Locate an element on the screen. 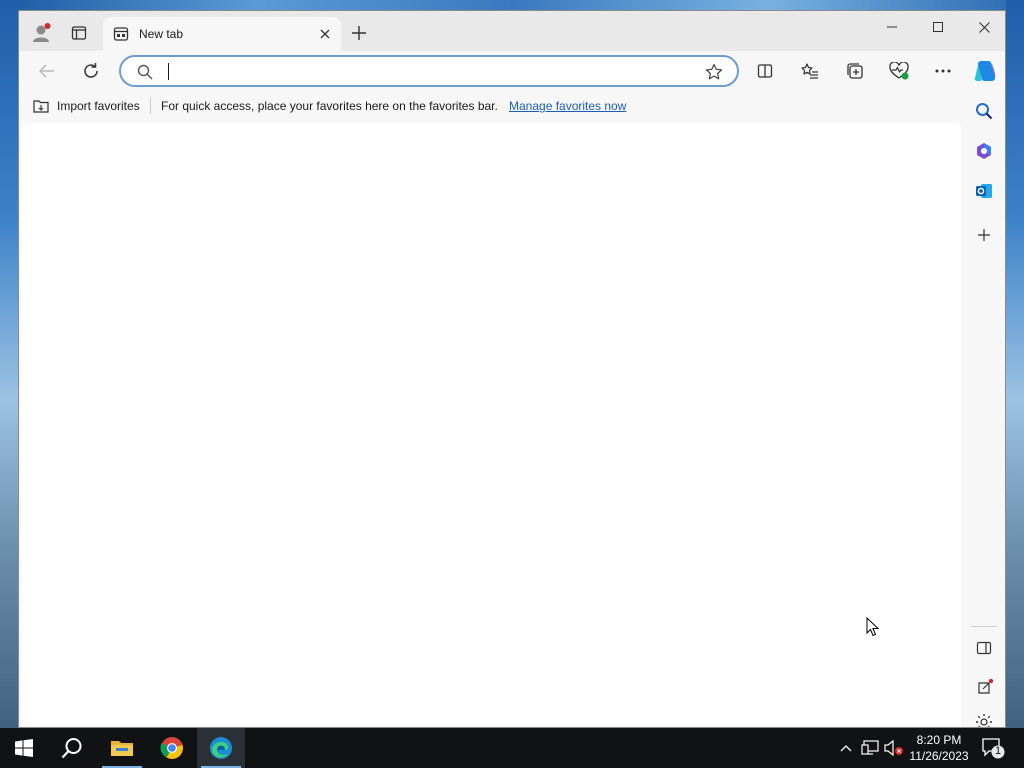 The image size is (1024, 768). collections-button is located at coordinates (855, 71).